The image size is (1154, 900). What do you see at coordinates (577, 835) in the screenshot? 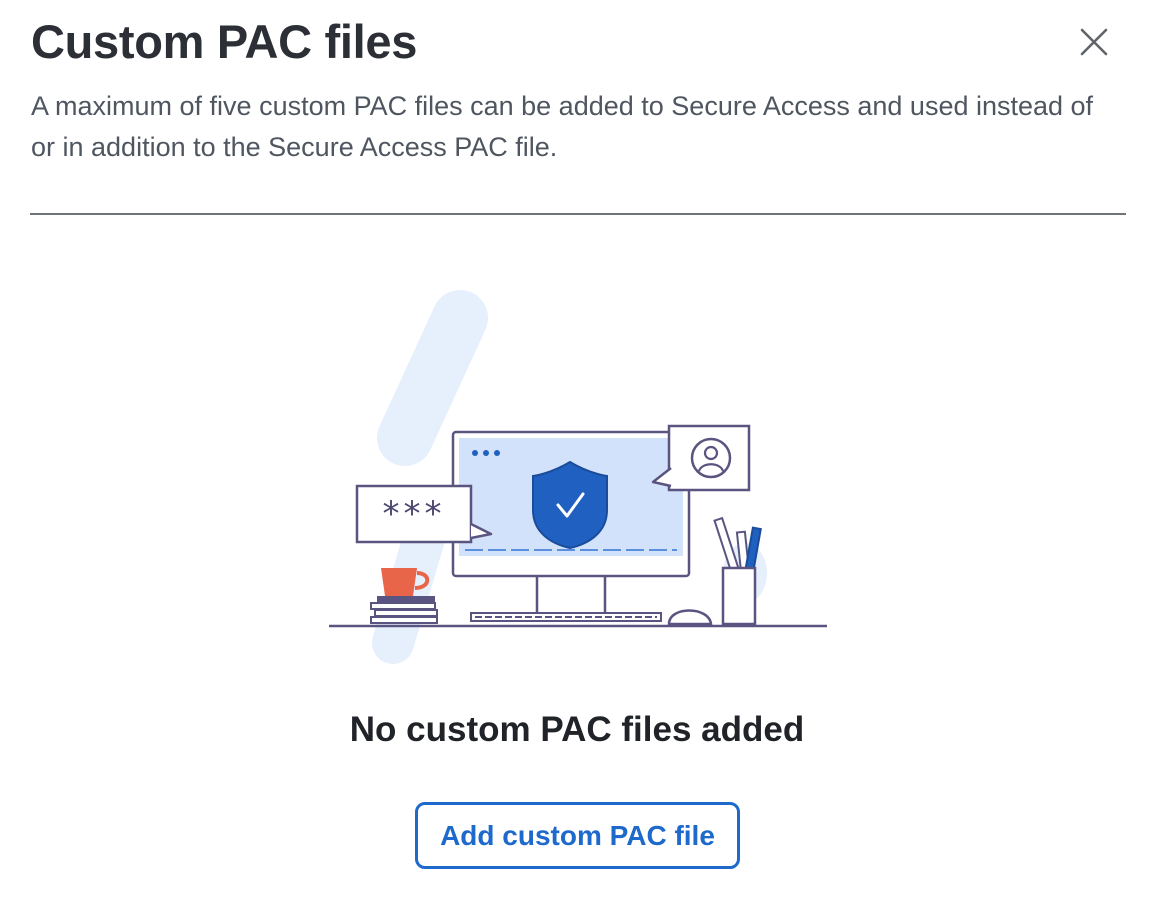
I see `add-custom-pac-file-button: Add custom PAC file` at bounding box center [577, 835].